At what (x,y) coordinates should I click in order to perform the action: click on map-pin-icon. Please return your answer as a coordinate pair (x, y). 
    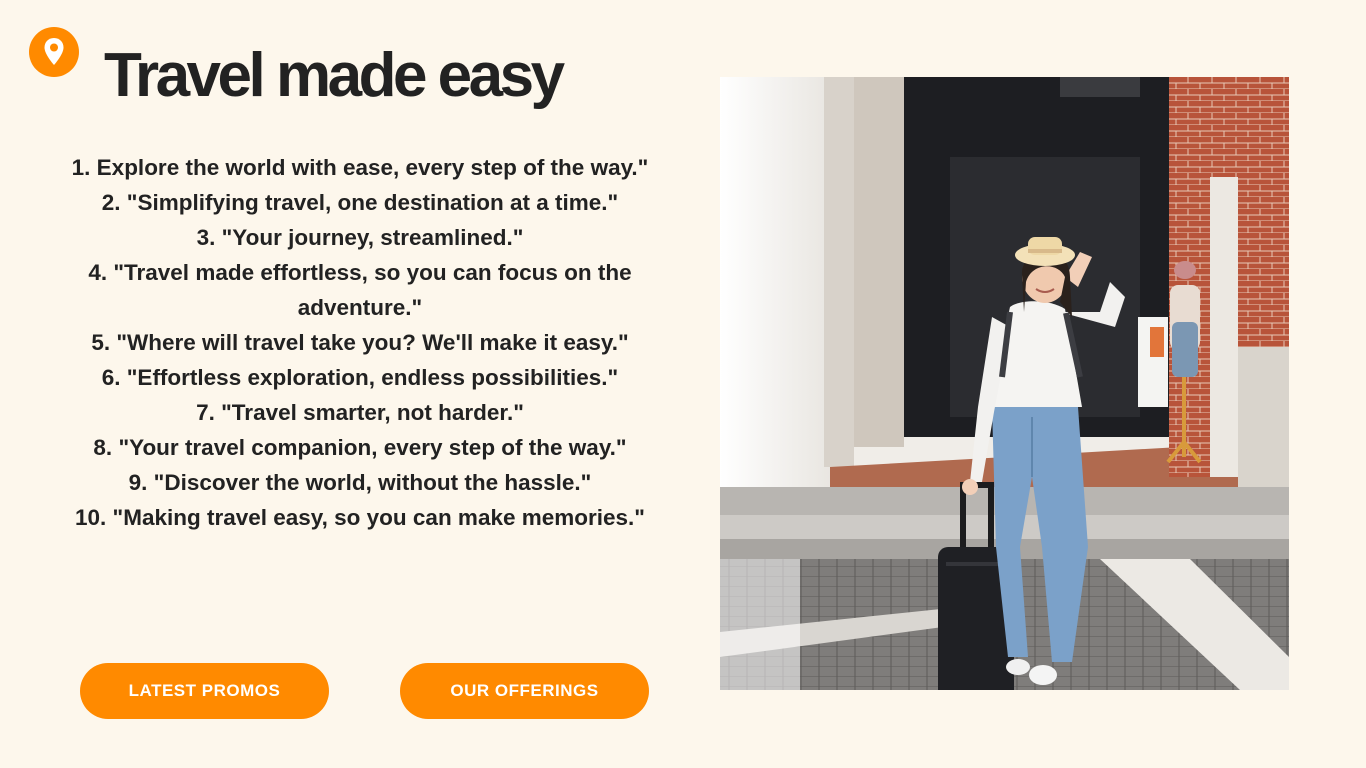
    Looking at the image, I should click on (54, 52).